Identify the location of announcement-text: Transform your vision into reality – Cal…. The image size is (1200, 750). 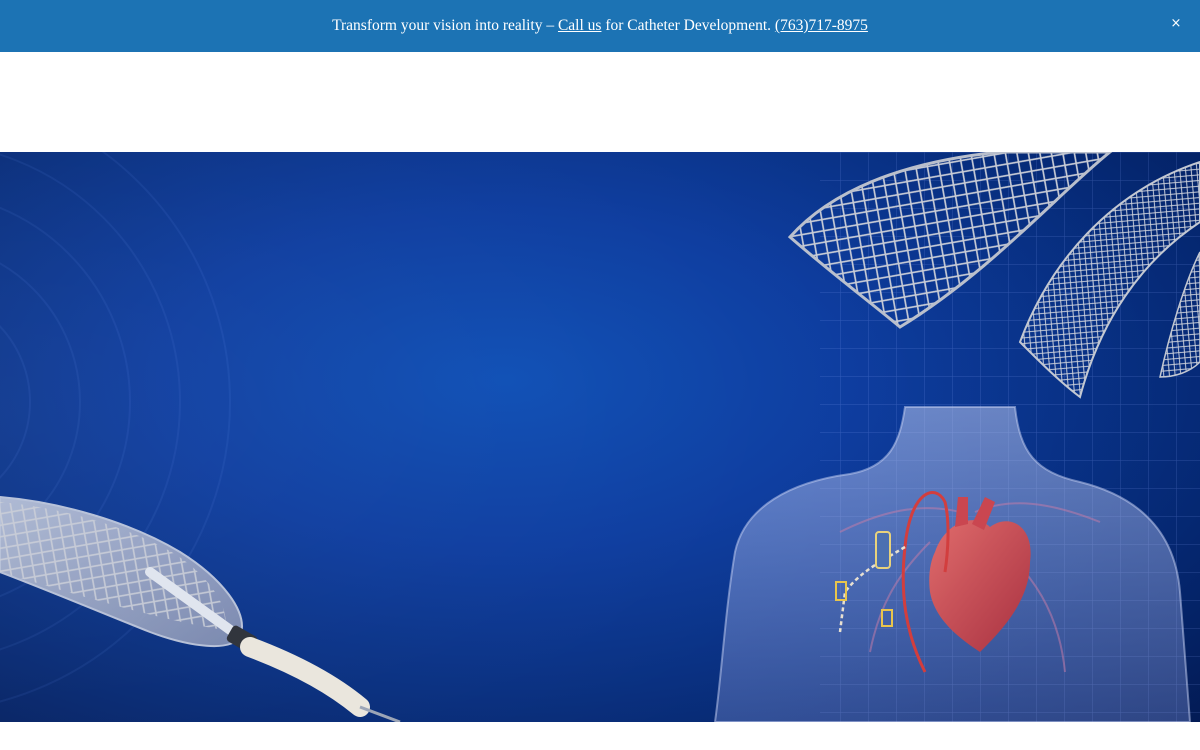
(600, 26).